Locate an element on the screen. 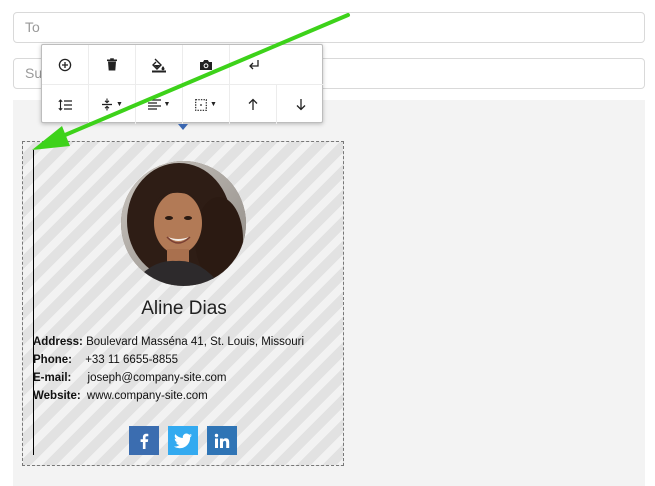 The image size is (655, 486). fill-color-button is located at coordinates (159, 64).